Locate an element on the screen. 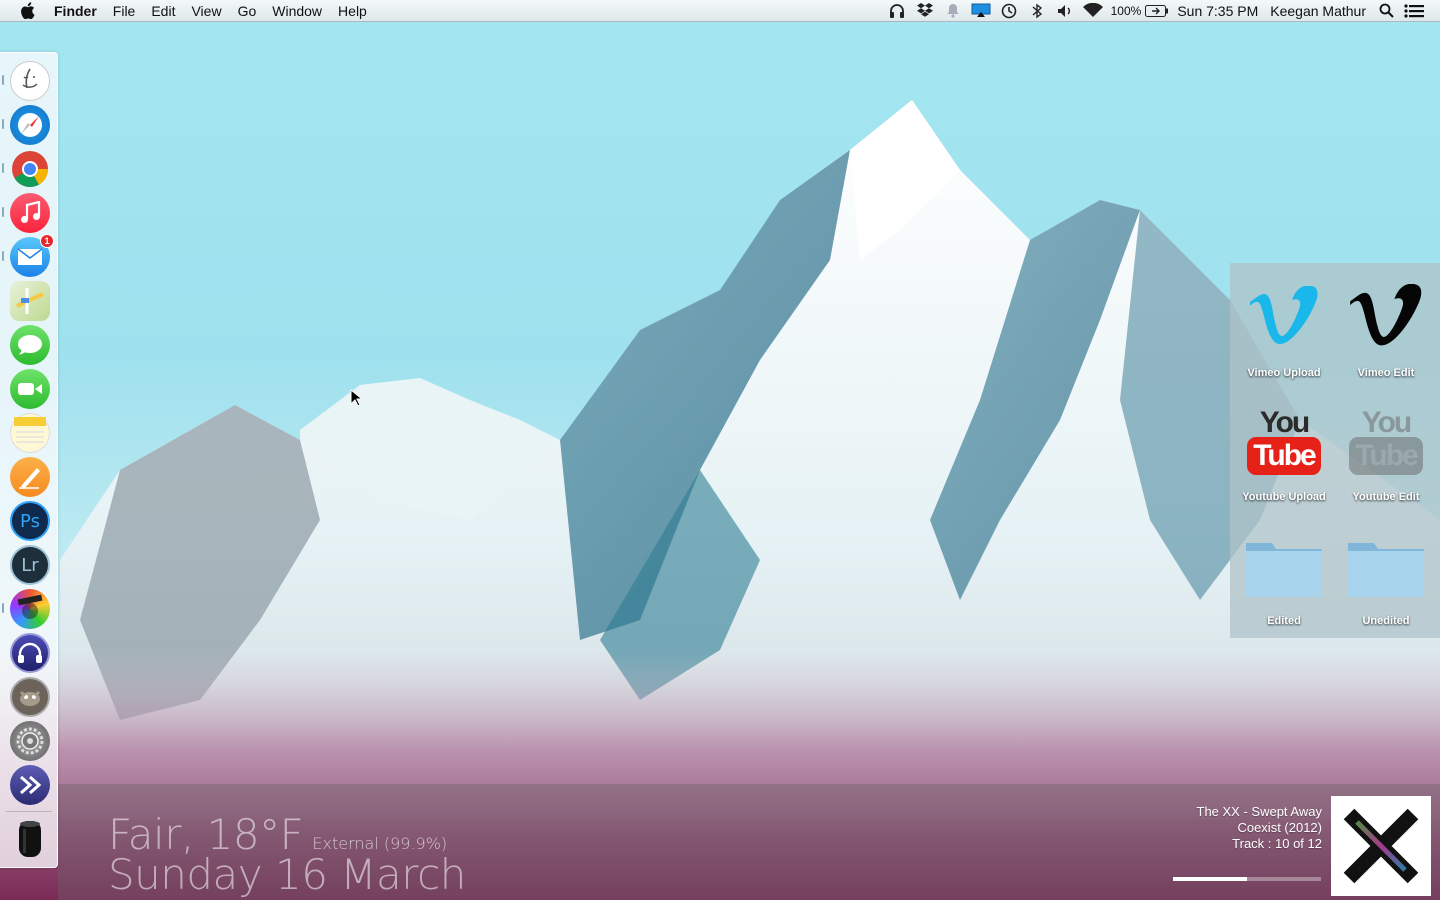 This screenshot has height=900, width=1440. dock-system-preferences is located at coordinates (30, 741).